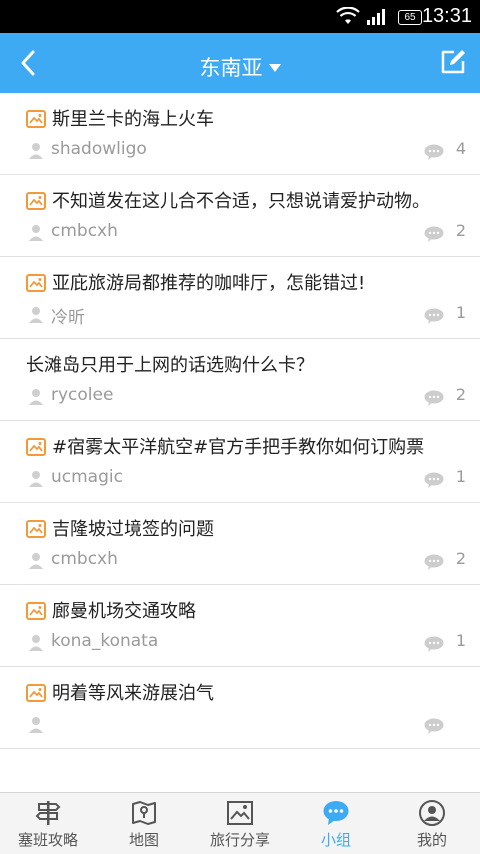 Image resolution: width=480 pixels, height=854 pixels. What do you see at coordinates (246, 315) in the screenshot?
I see `post-meta: 冷昕 1` at bounding box center [246, 315].